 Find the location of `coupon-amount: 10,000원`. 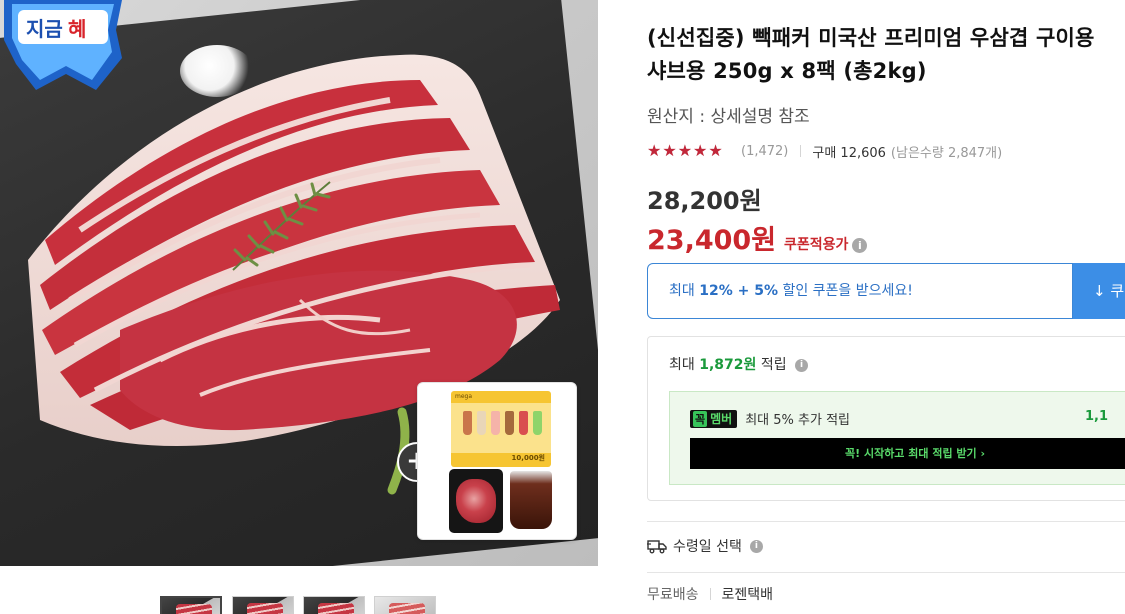

coupon-amount: 10,000원 is located at coordinates (528, 458).